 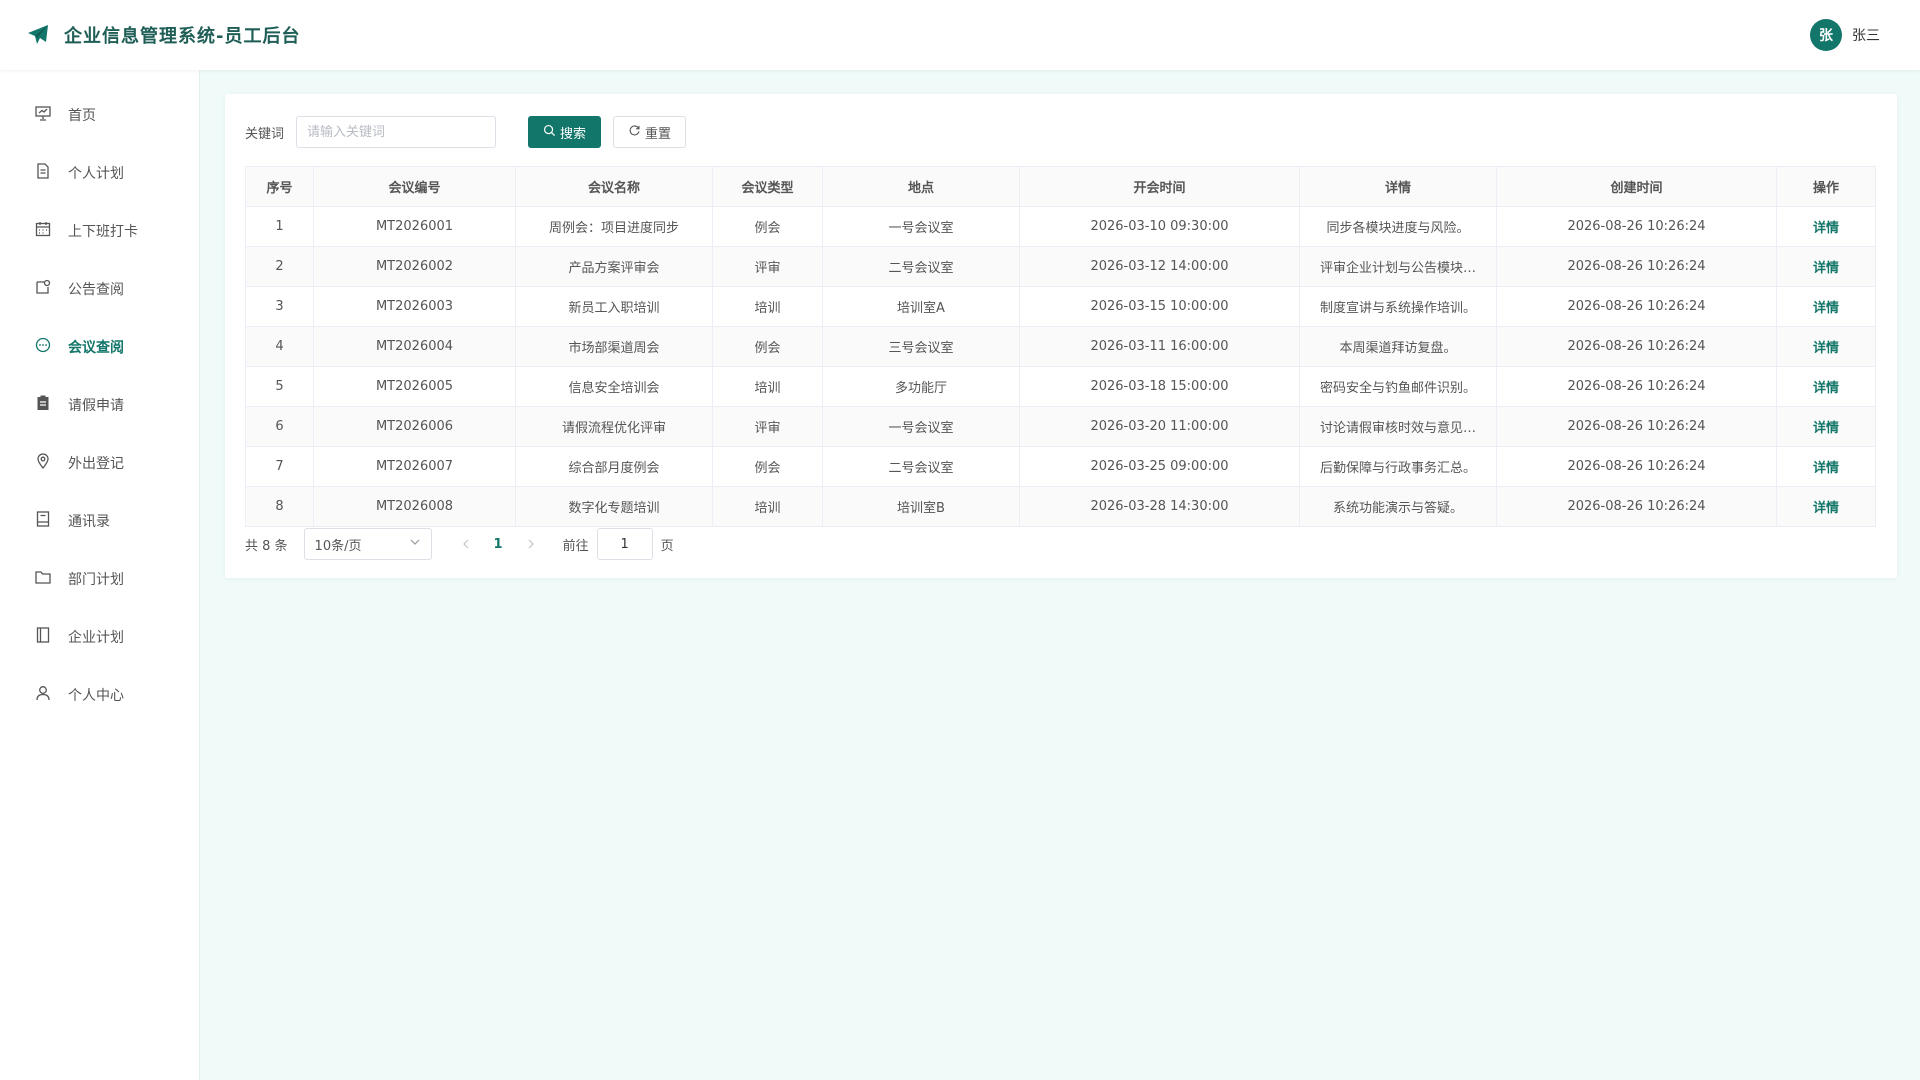 What do you see at coordinates (921, 266) in the screenshot?
I see `cell-location: 二号会议室` at bounding box center [921, 266].